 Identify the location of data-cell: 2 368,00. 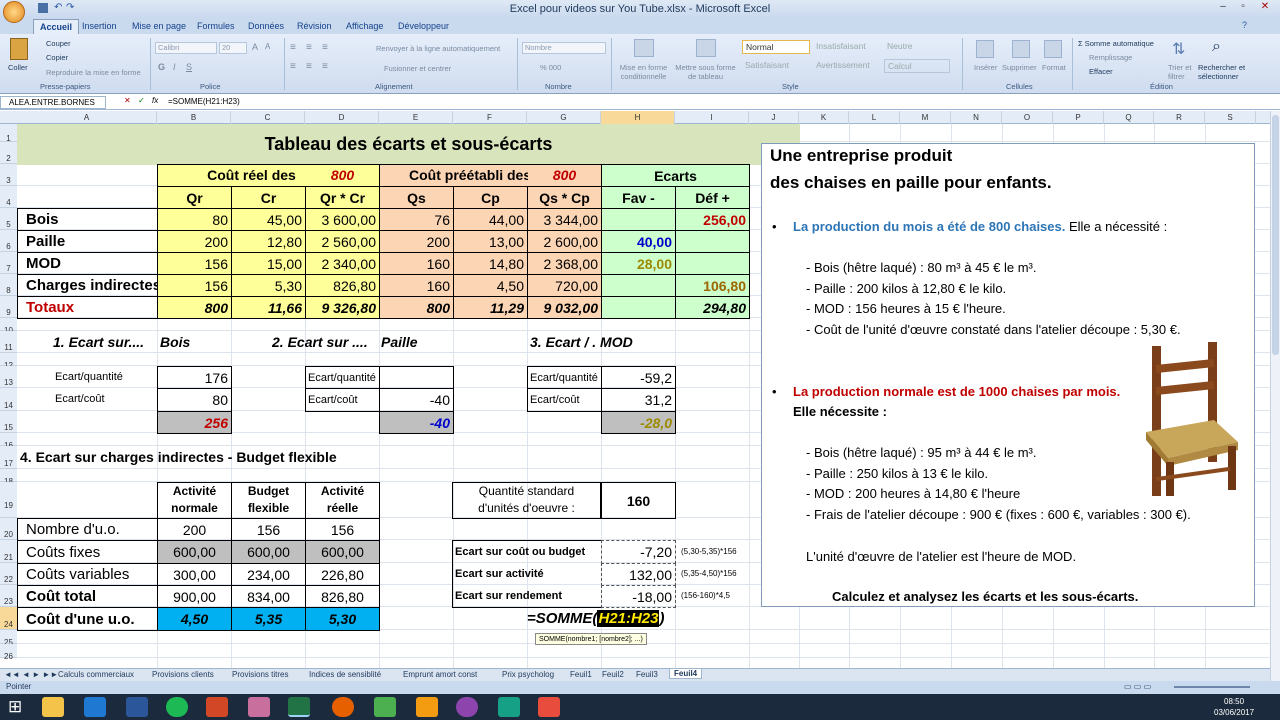
(564, 263).